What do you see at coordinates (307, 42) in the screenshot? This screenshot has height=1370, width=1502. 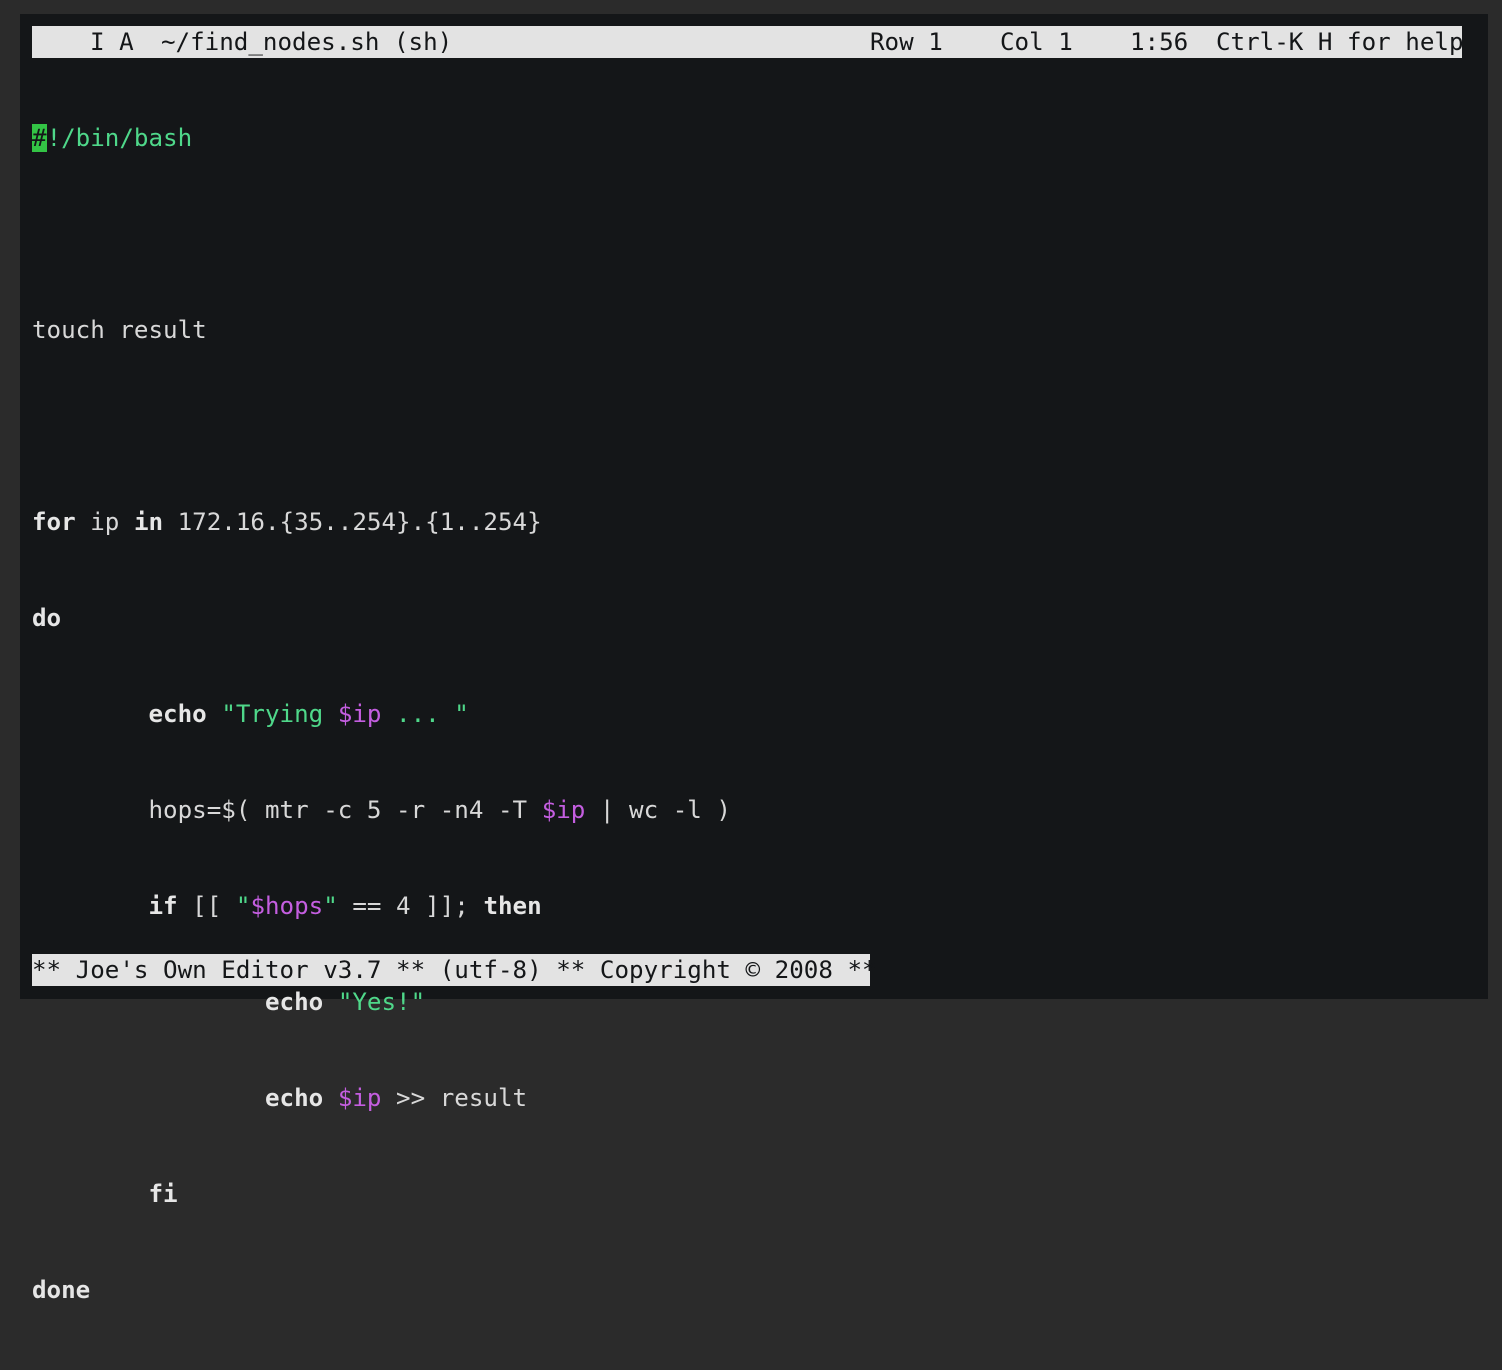 I see `filename: ~/find_nodes.sh (sh)` at bounding box center [307, 42].